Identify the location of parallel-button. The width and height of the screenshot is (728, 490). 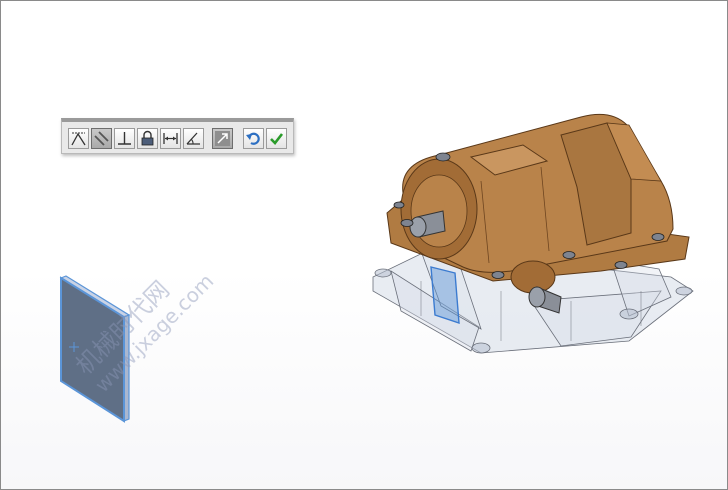
(101, 138).